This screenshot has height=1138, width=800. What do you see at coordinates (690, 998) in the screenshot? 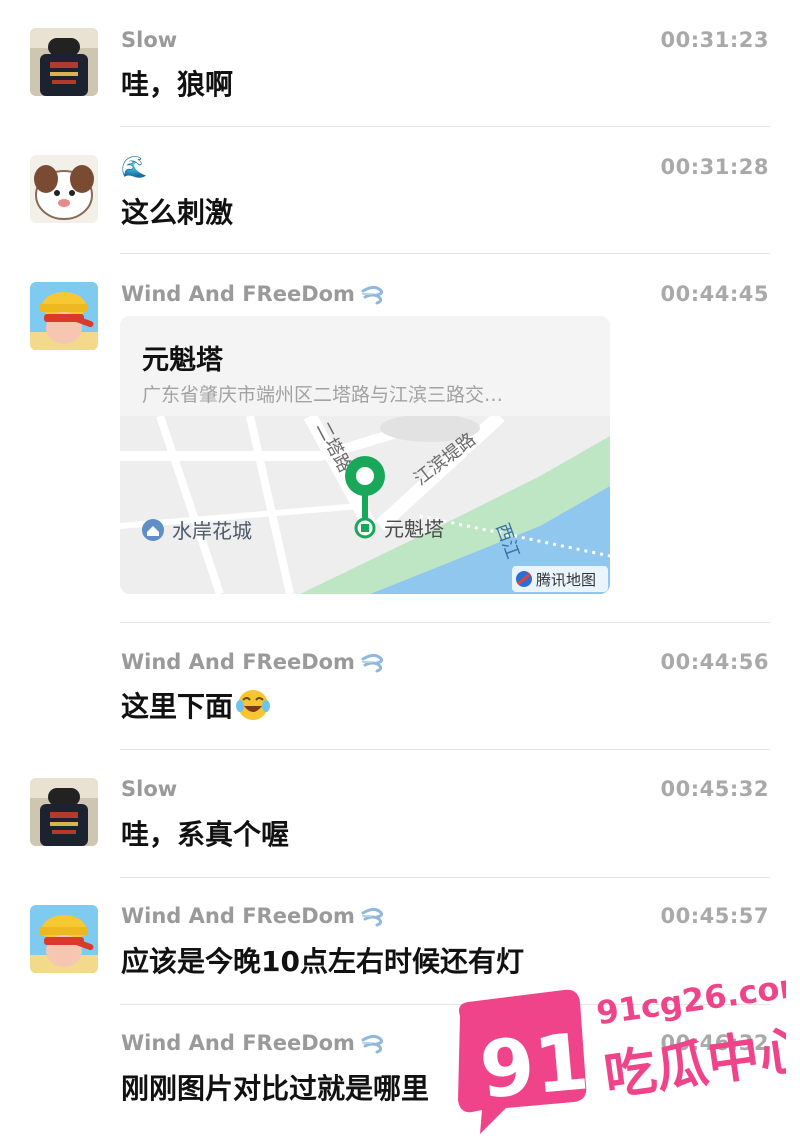
I see `watermark-site: 91cg26.com` at bounding box center [690, 998].